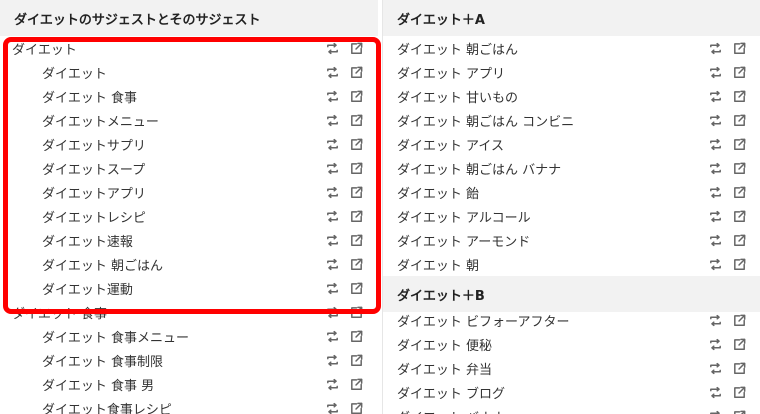 This screenshot has height=414, width=760. I want to click on suggest-label: ダイエットメニュー, so click(162, 120).